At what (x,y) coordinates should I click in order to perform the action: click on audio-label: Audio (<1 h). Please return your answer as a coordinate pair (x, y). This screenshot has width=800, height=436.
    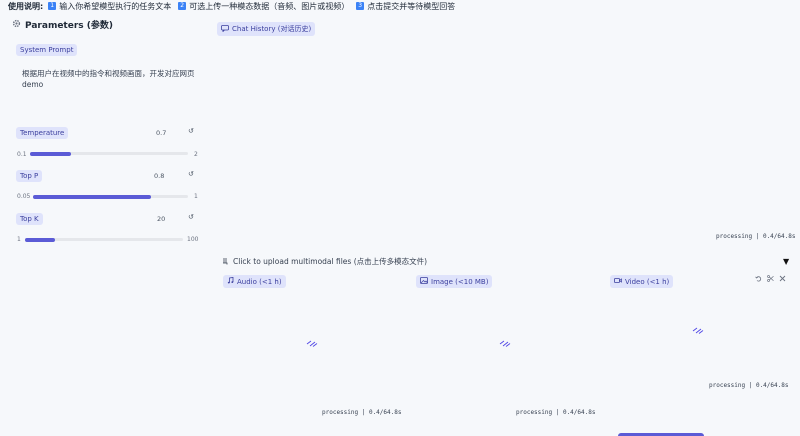
    Looking at the image, I should click on (254, 281).